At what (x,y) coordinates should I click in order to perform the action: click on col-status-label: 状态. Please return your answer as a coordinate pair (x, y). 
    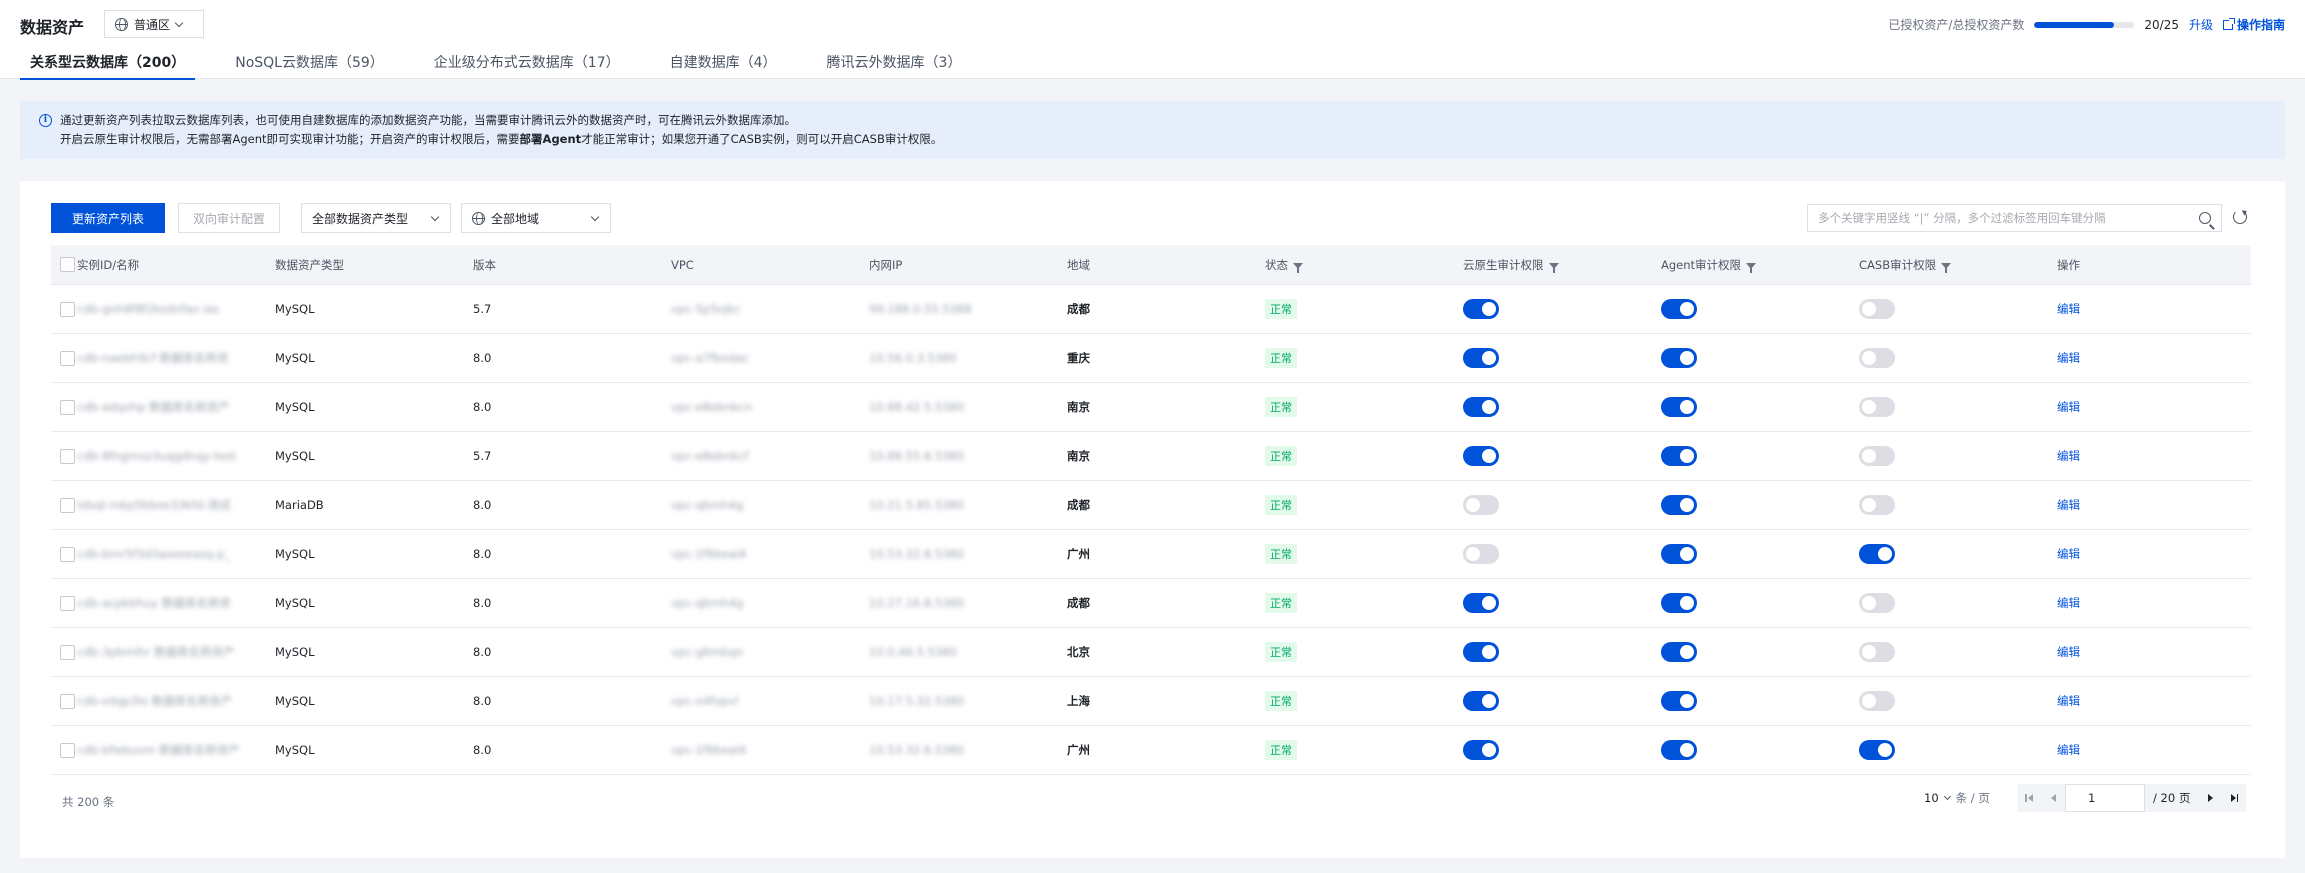
    Looking at the image, I should click on (1276, 264).